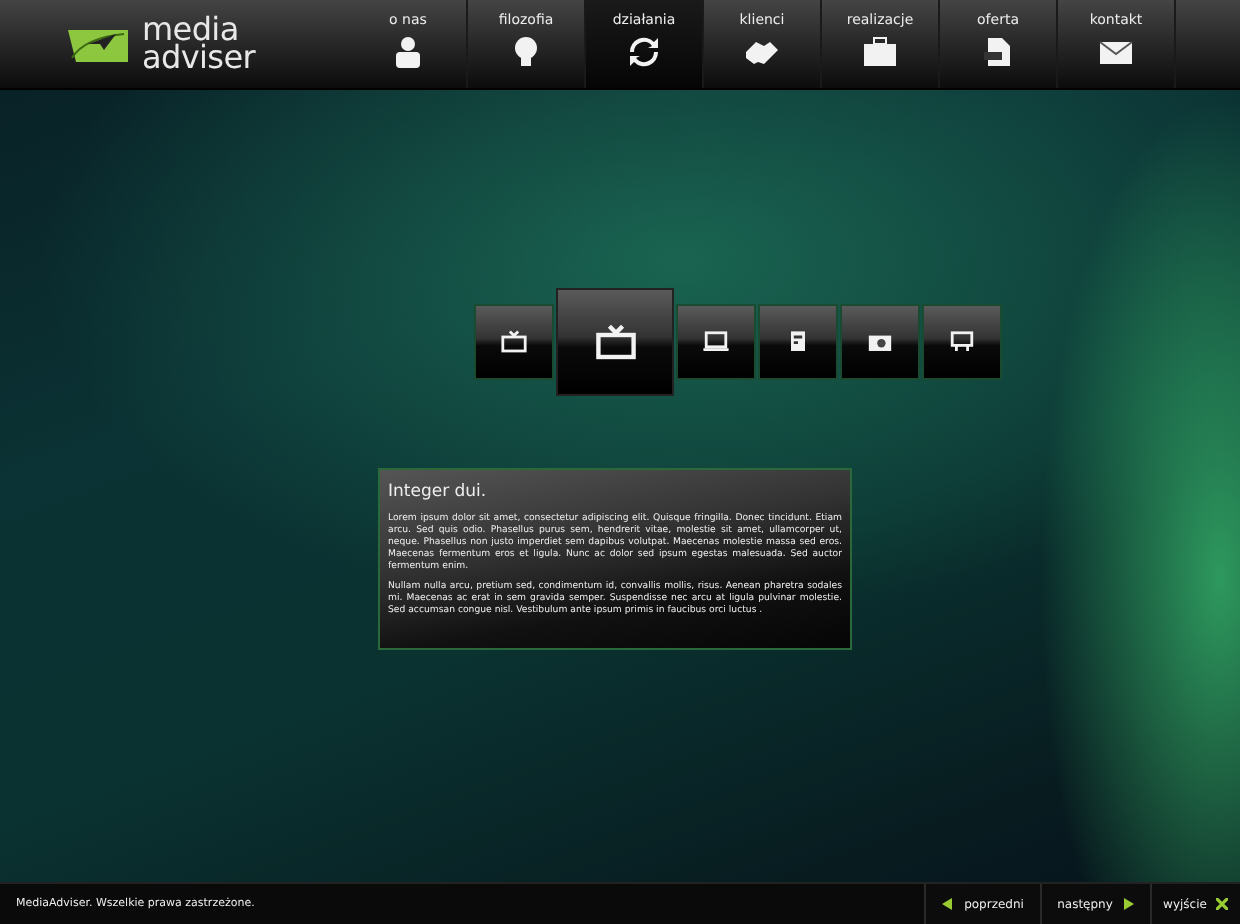 The height and width of the screenshot is (924, 1240). I want to click on refresh-icon, so click(644, 52).